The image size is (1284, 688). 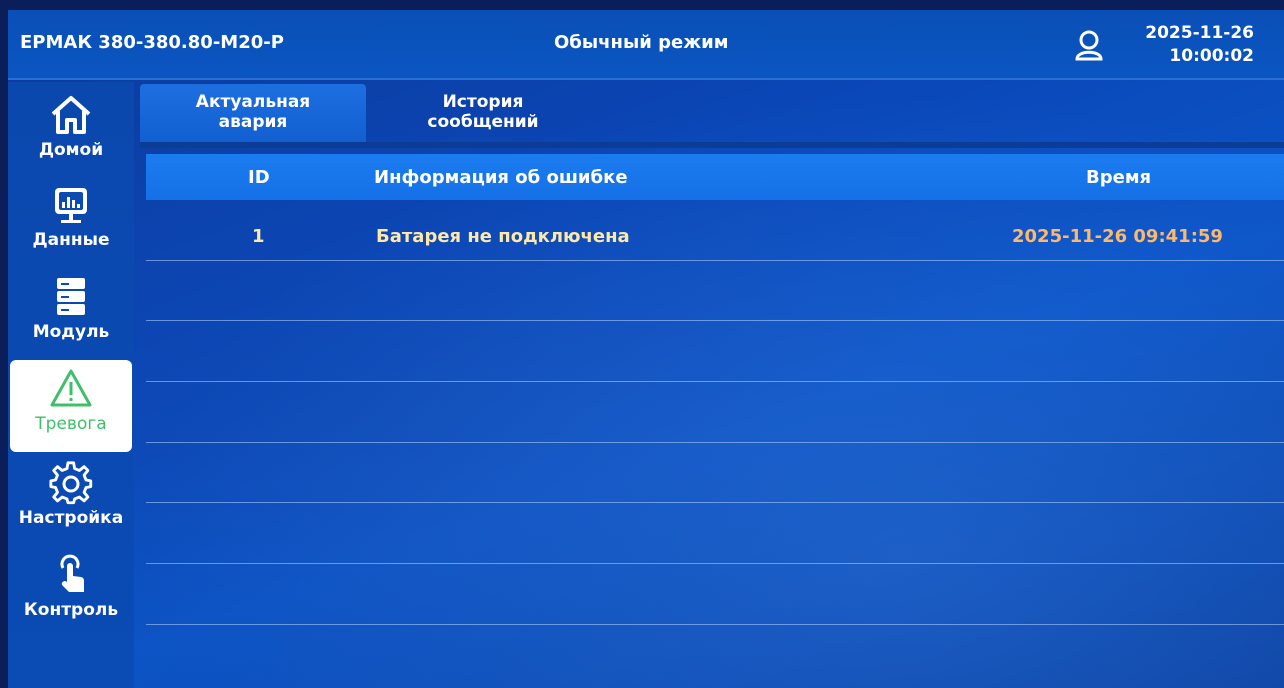 What do you see at coordinates (71, 610) in the screenshot?
I see `sidebar-item-label: Контроль` at bounding box center [71, 610].